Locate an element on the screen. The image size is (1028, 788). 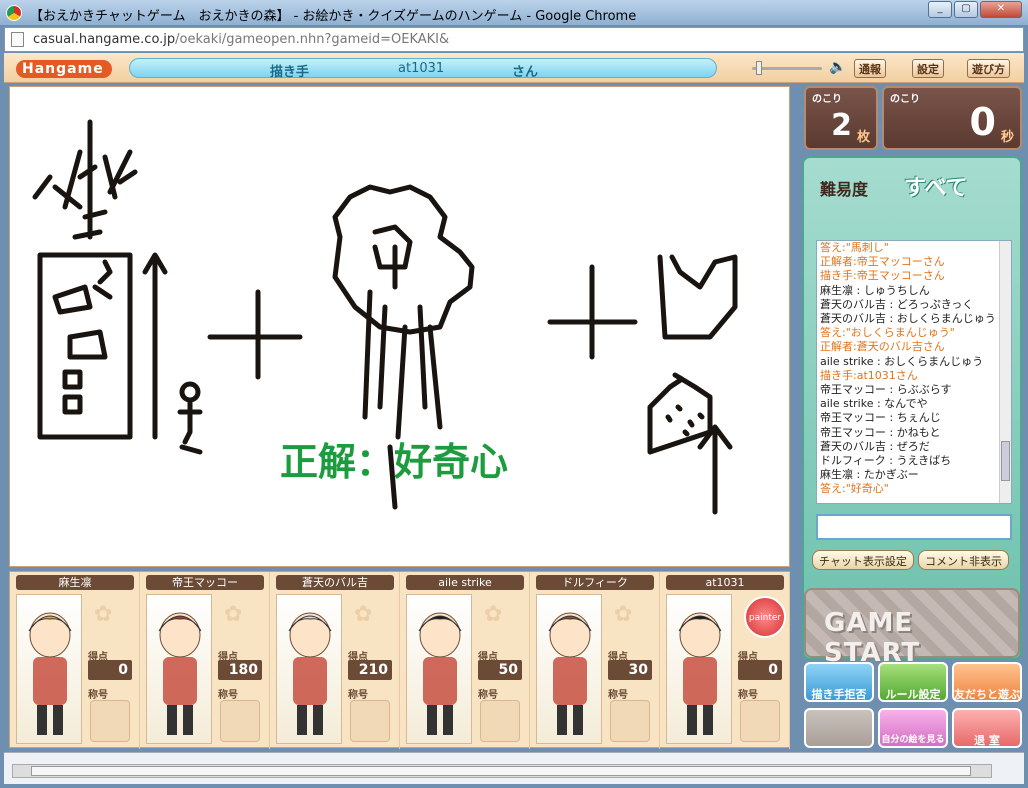
chat-message: 麻生凛 : しゅうちしん is located at coordinates (875, 290).